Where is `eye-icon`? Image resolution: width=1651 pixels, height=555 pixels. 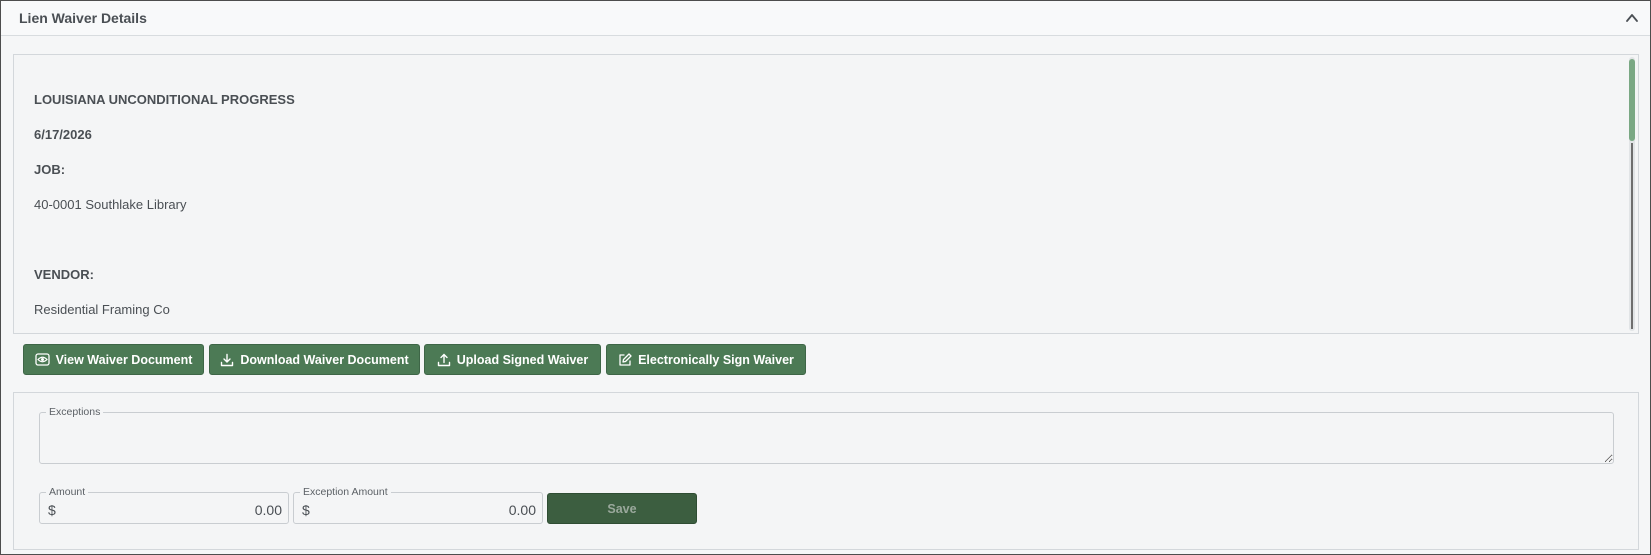
eye-icon is located at coordinates (42, 359).